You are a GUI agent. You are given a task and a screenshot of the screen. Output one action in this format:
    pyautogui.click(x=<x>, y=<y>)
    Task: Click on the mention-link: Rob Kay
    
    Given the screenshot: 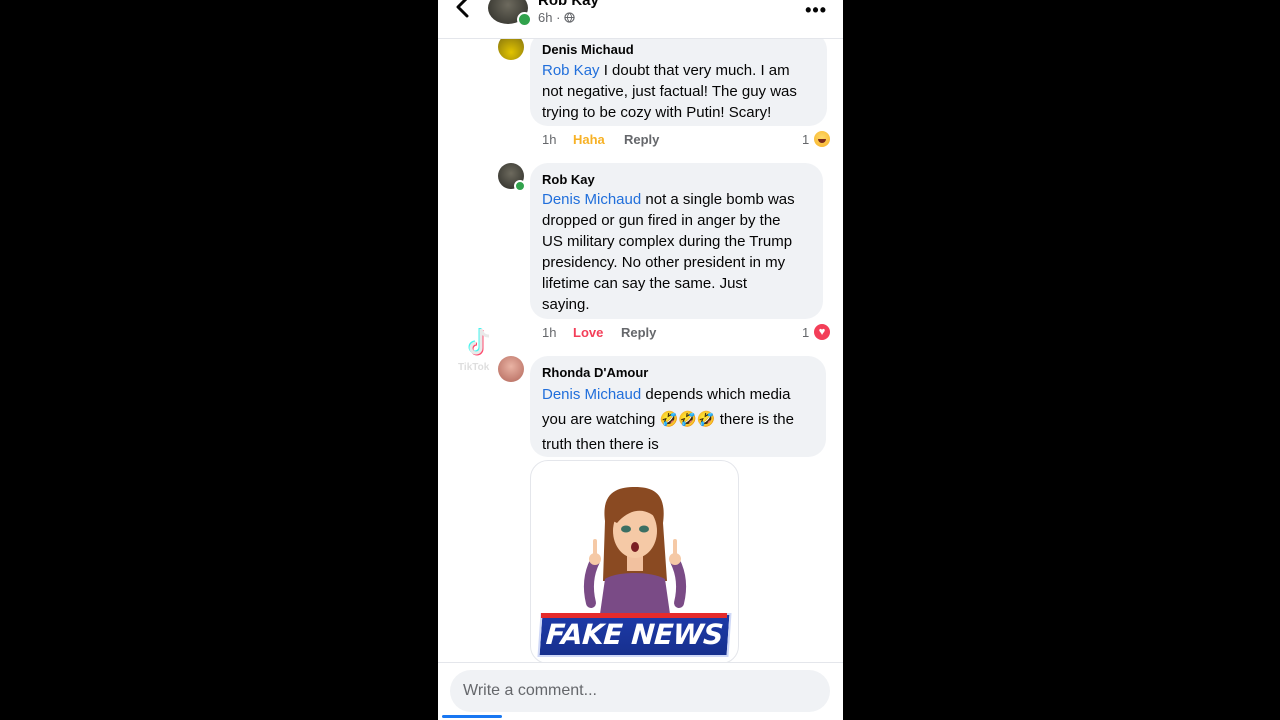 What is the action you would take?
    pyautogui.click(x=571, y=70)
    